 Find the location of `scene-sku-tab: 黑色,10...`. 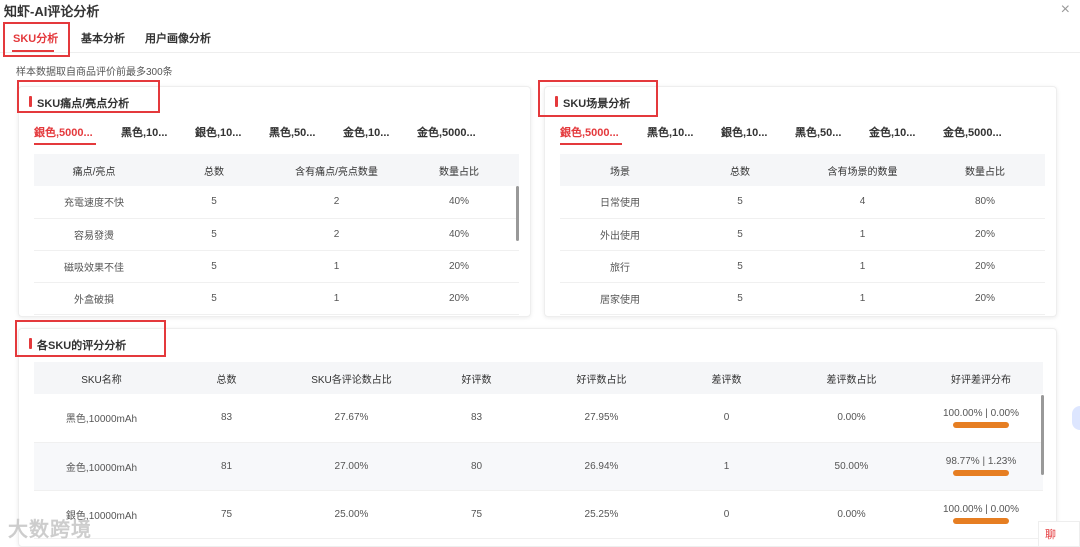

scene-sku-tab: 黑色,10... is located at coordinates (670, 132).